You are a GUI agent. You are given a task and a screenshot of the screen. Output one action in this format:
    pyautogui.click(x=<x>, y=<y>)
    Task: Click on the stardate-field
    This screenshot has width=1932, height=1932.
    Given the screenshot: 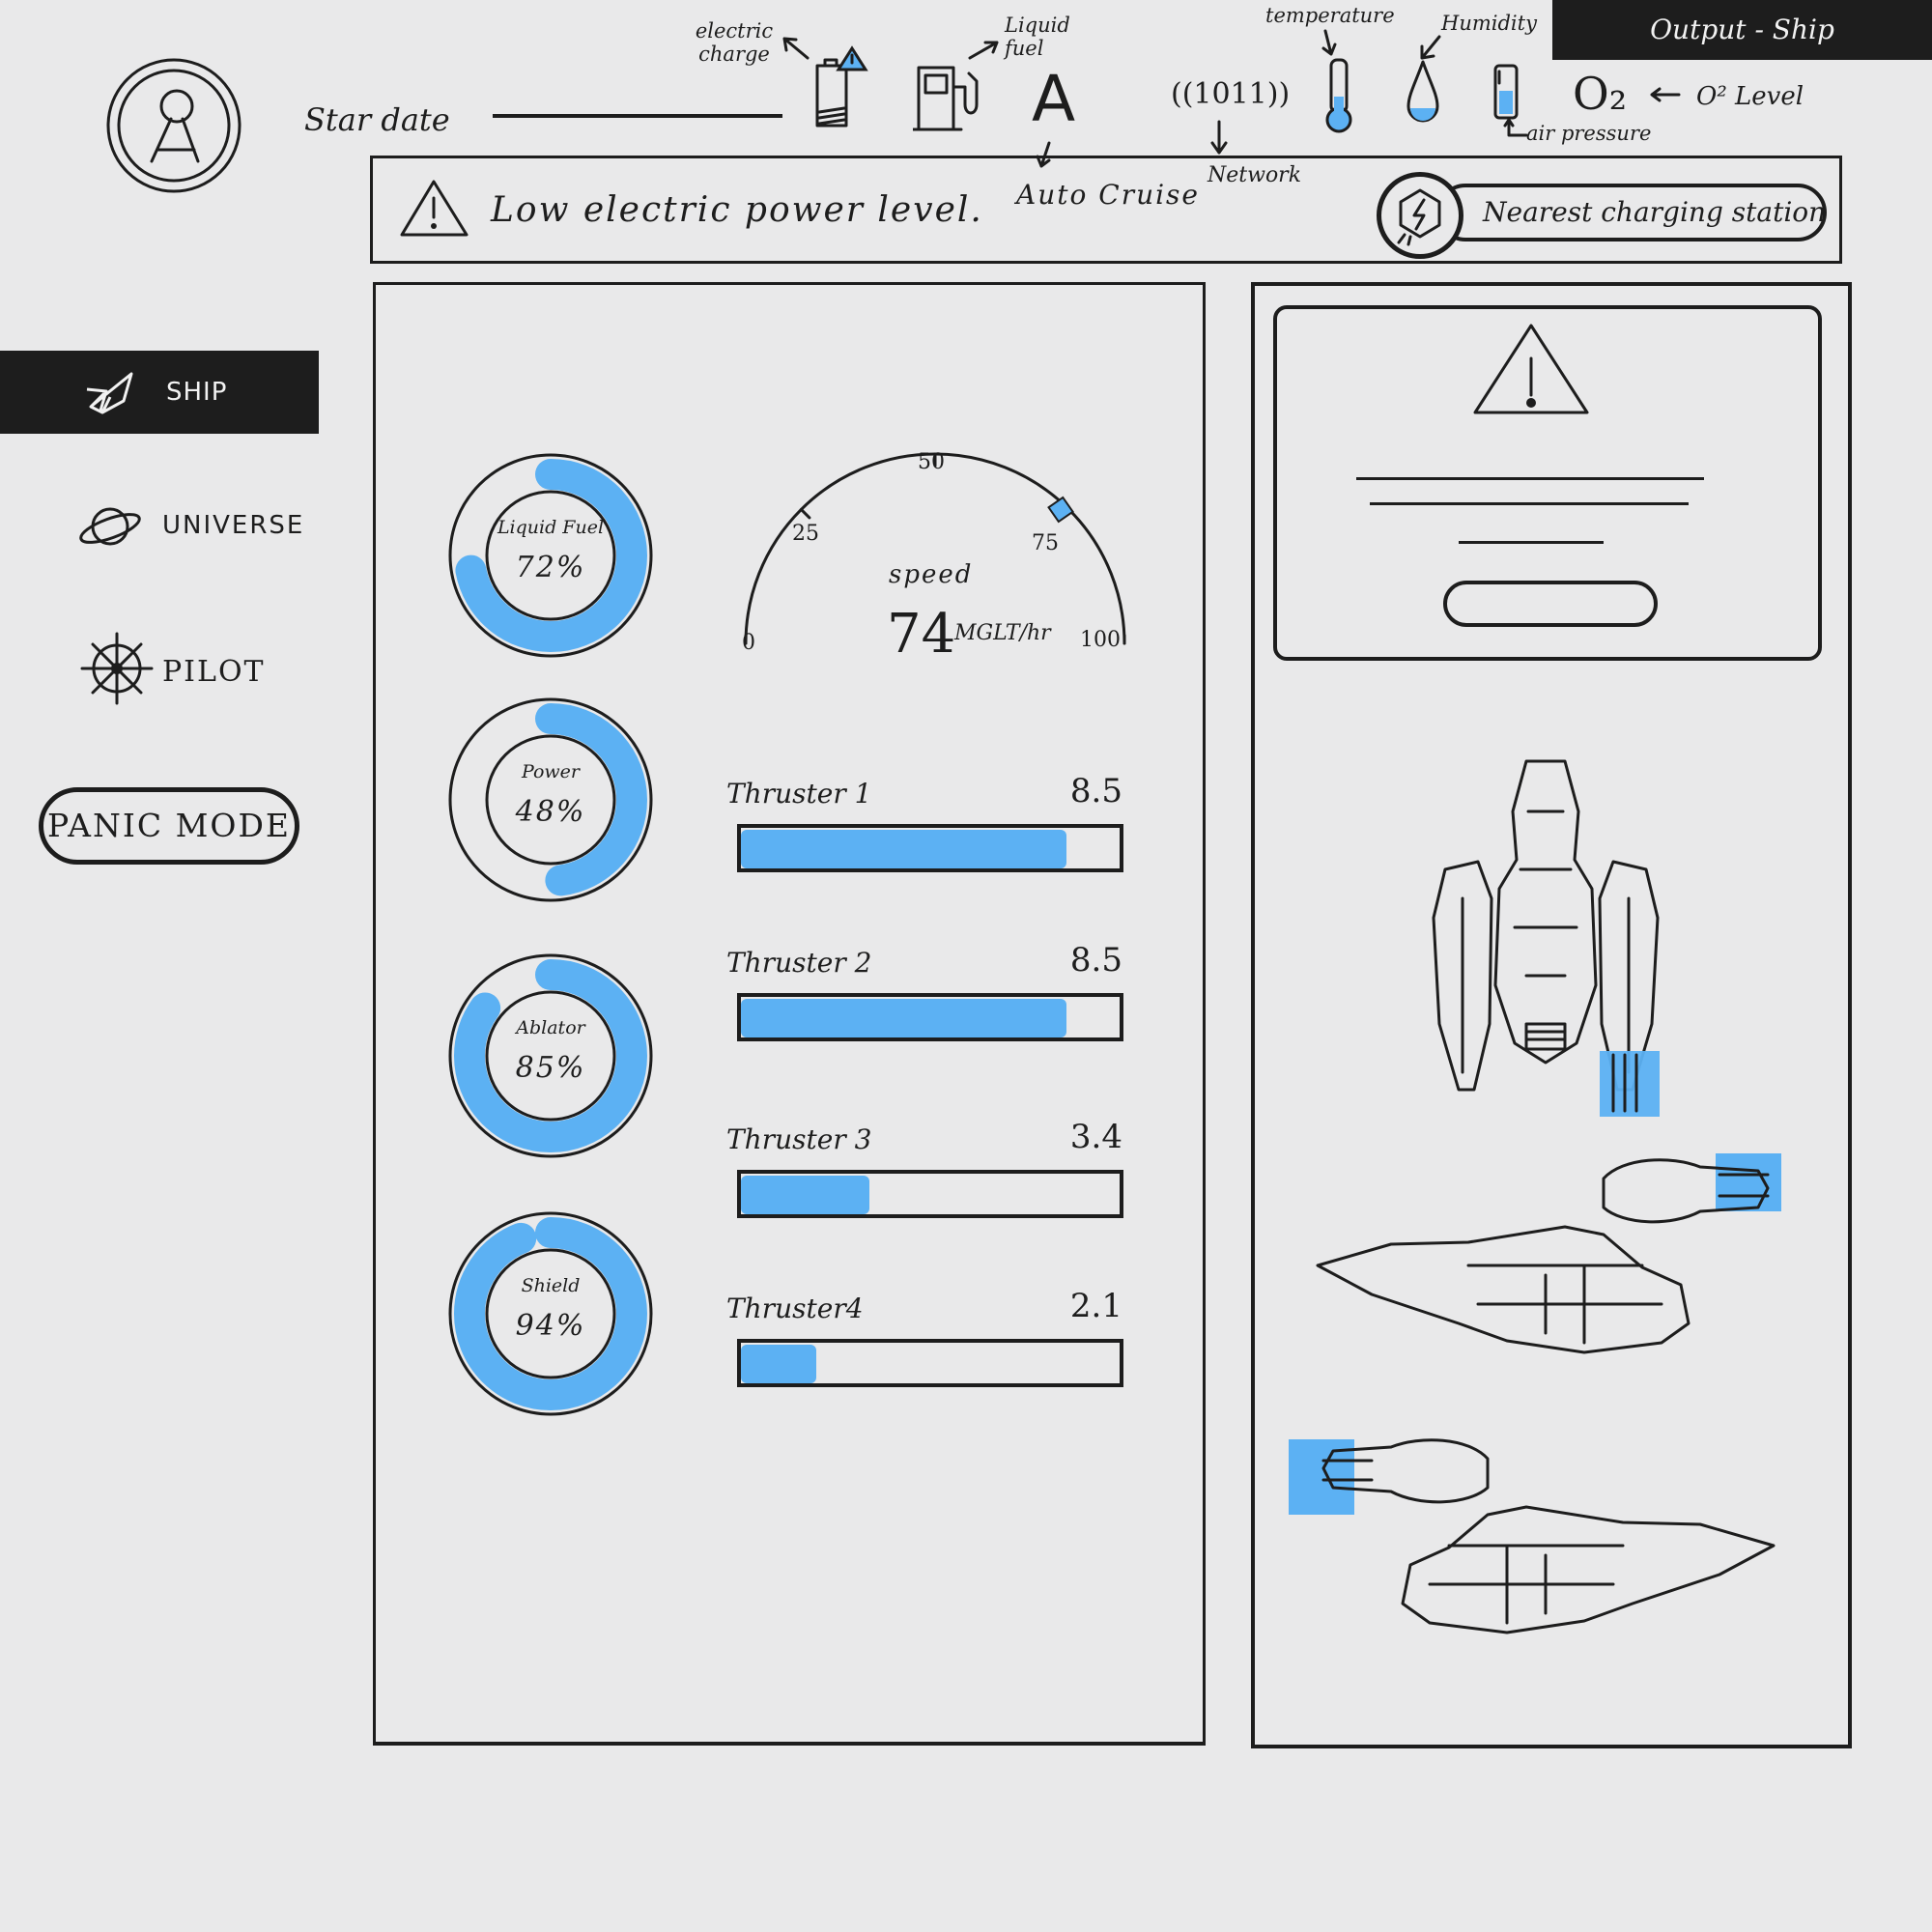 What is the action you would take?
    pyautogui.click(x=637, y=116)
    